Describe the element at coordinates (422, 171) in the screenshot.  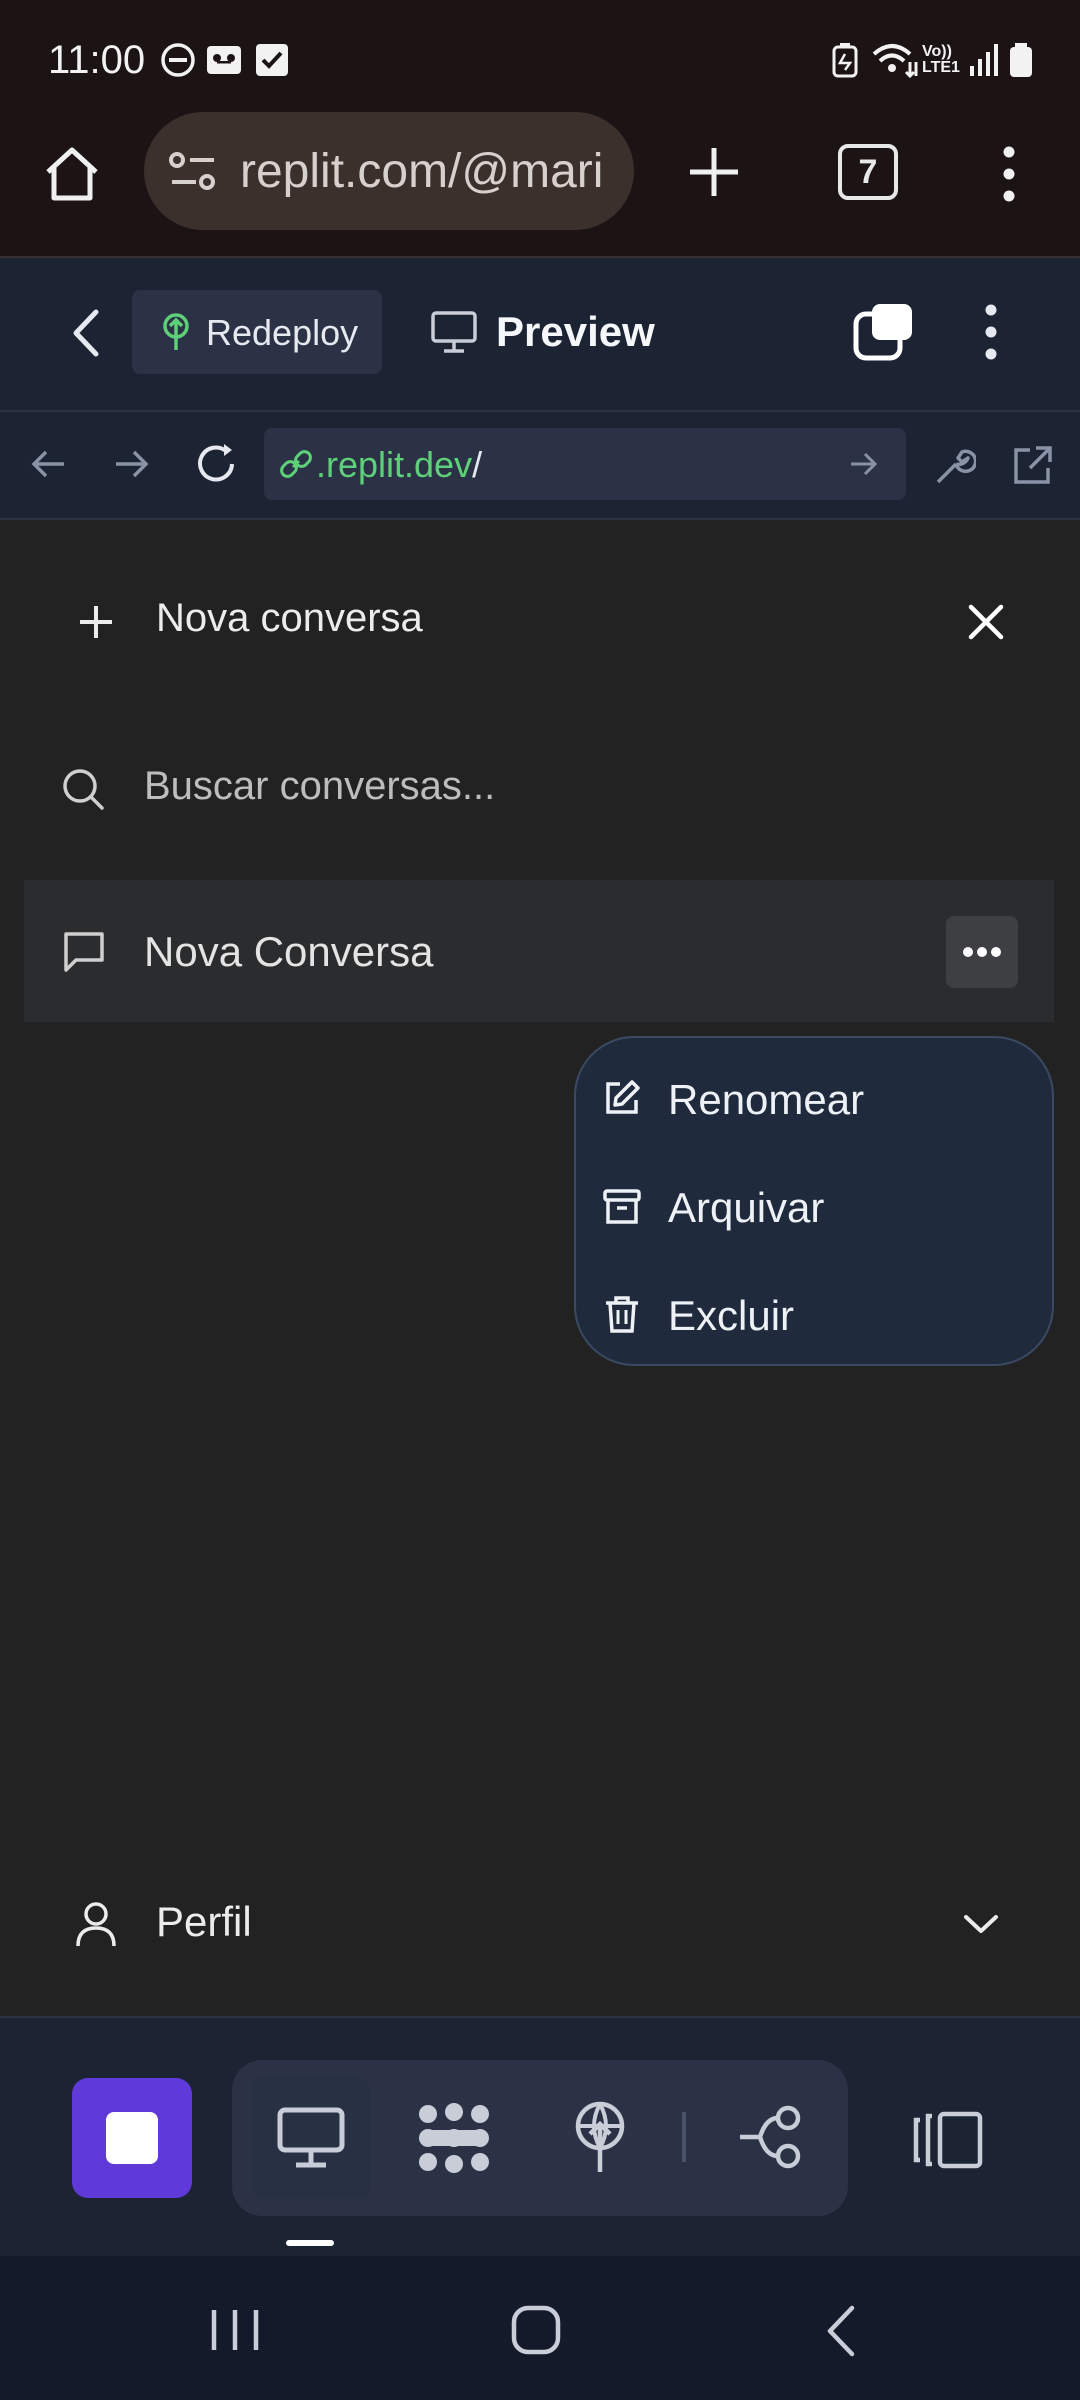
I see `browser-url-text: replit.com/@mari` at that location.